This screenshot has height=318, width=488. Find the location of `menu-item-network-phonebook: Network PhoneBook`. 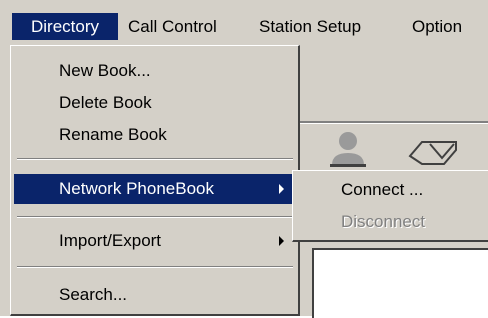

menu-item-network-phonebook: Network PhoneBook is located at coordinates (155, 189).